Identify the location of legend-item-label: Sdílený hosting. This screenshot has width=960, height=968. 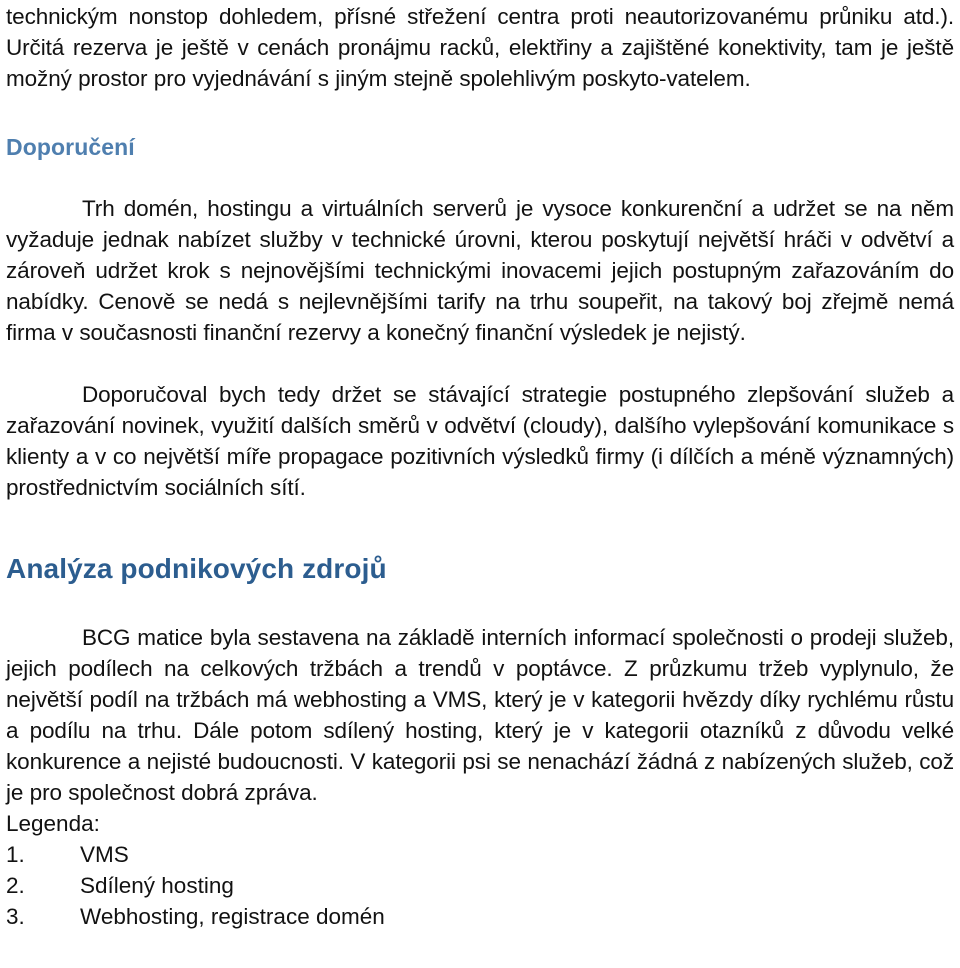
(157, 885).